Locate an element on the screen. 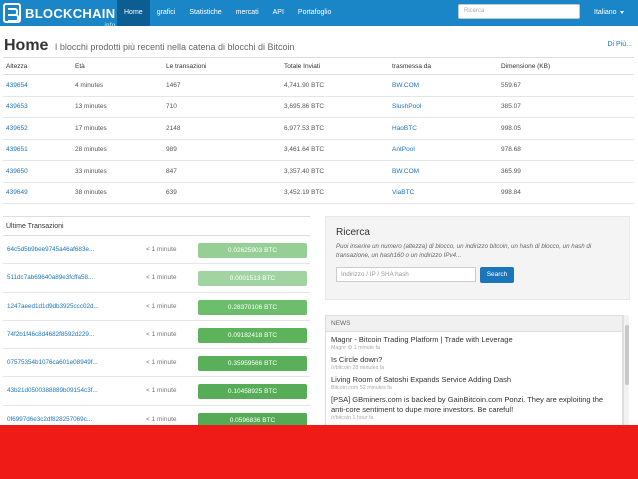  block-age: 13 minutes is located at coordinates (91, 107).